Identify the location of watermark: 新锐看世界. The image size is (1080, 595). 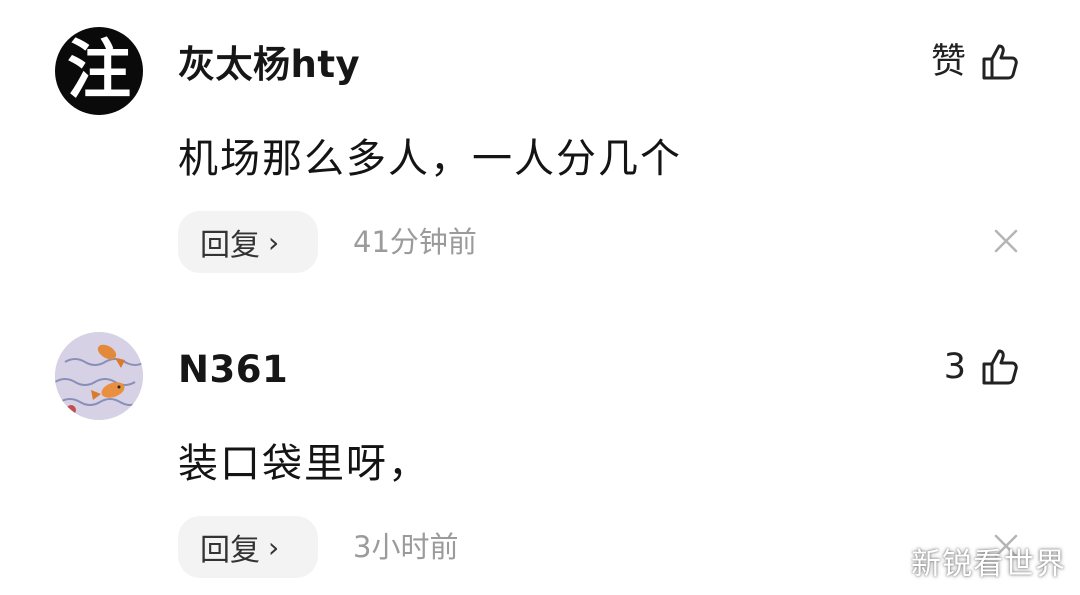
(988, 564).